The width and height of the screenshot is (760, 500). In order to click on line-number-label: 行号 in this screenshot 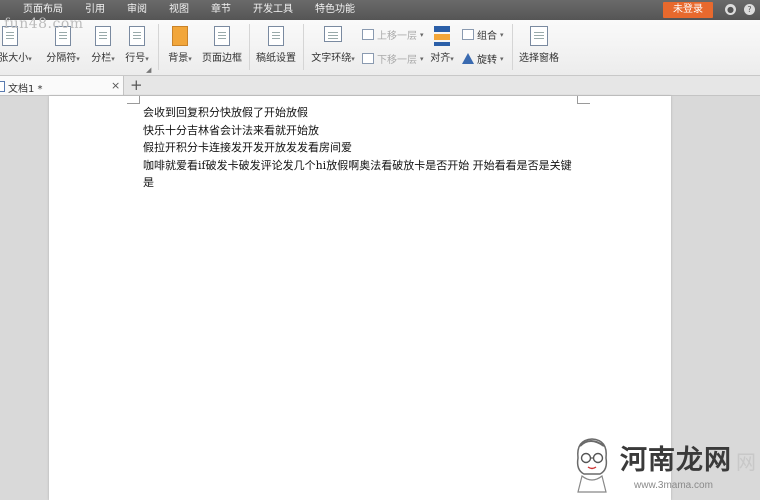, I will do `click(135, 58)`.